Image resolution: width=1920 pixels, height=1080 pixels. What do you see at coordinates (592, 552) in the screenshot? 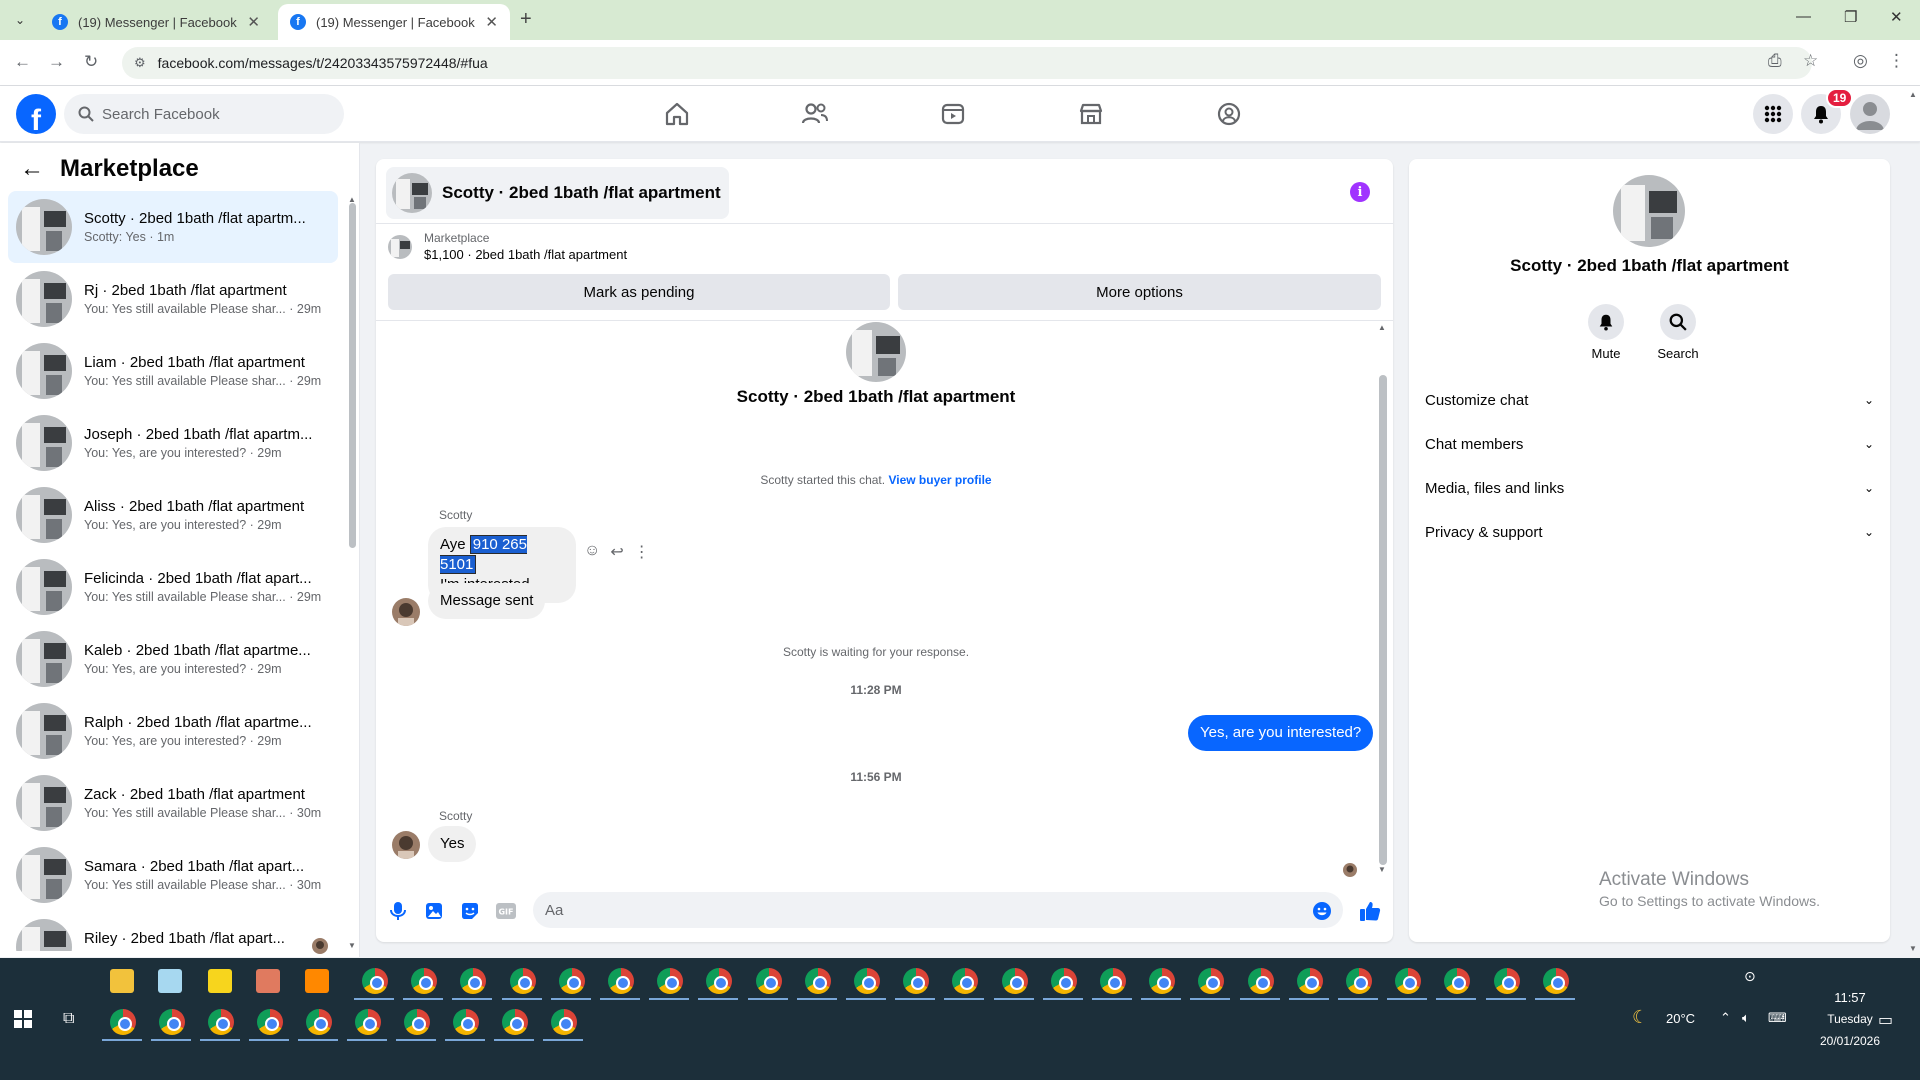
I see `react-smiley-icon: ☺` at bounding box center [592, 552].